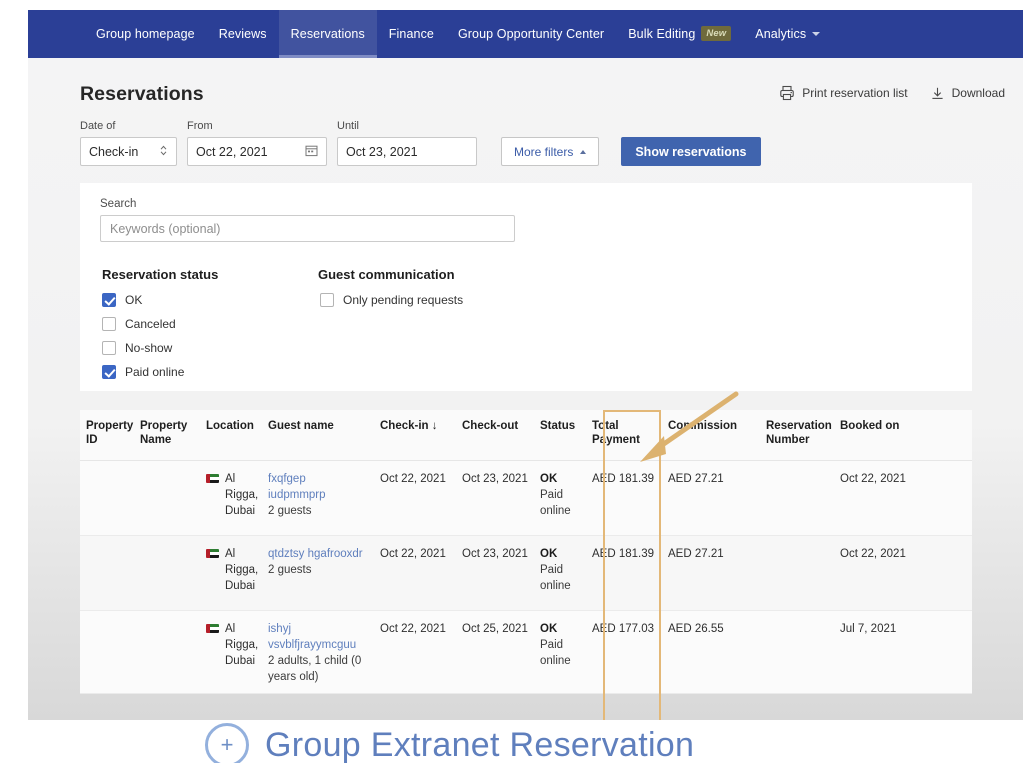  I want to click on nav-item-analytics: Analytics, so click(787, 34).